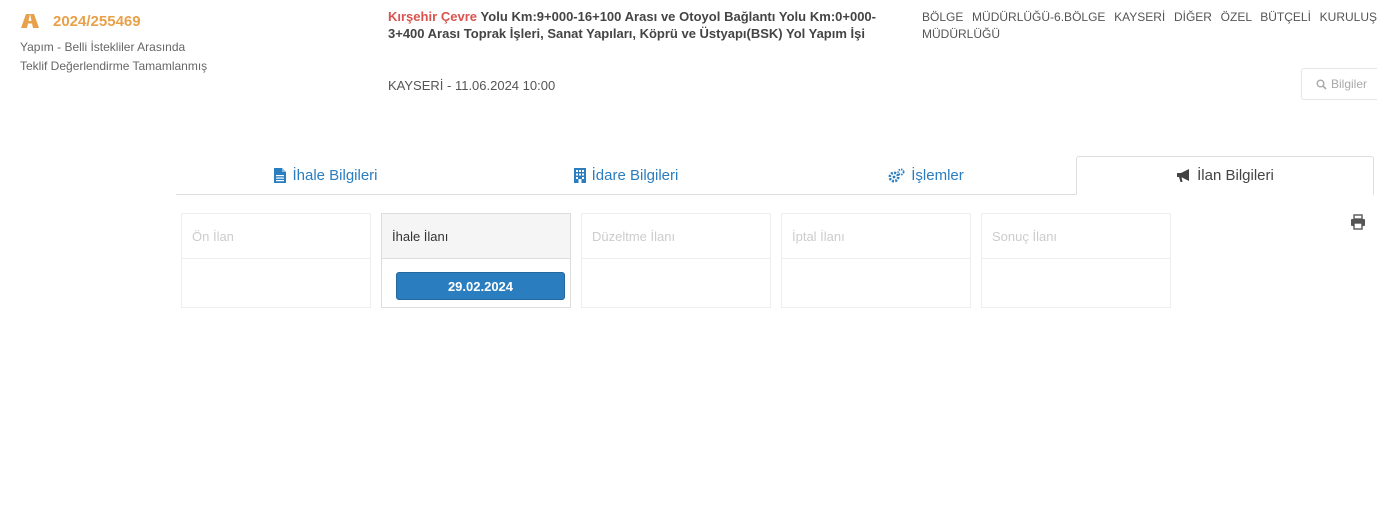 This screenshot has width=1377, height=519. I want to click on tender-title-city: Kırşehir Çevre, so click(433, 16).